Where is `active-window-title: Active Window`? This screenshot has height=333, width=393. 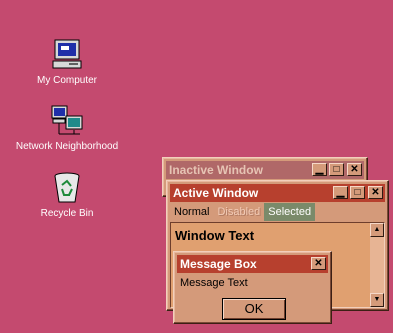
active-window-title: Active Window is located at coordinates (216, 193).